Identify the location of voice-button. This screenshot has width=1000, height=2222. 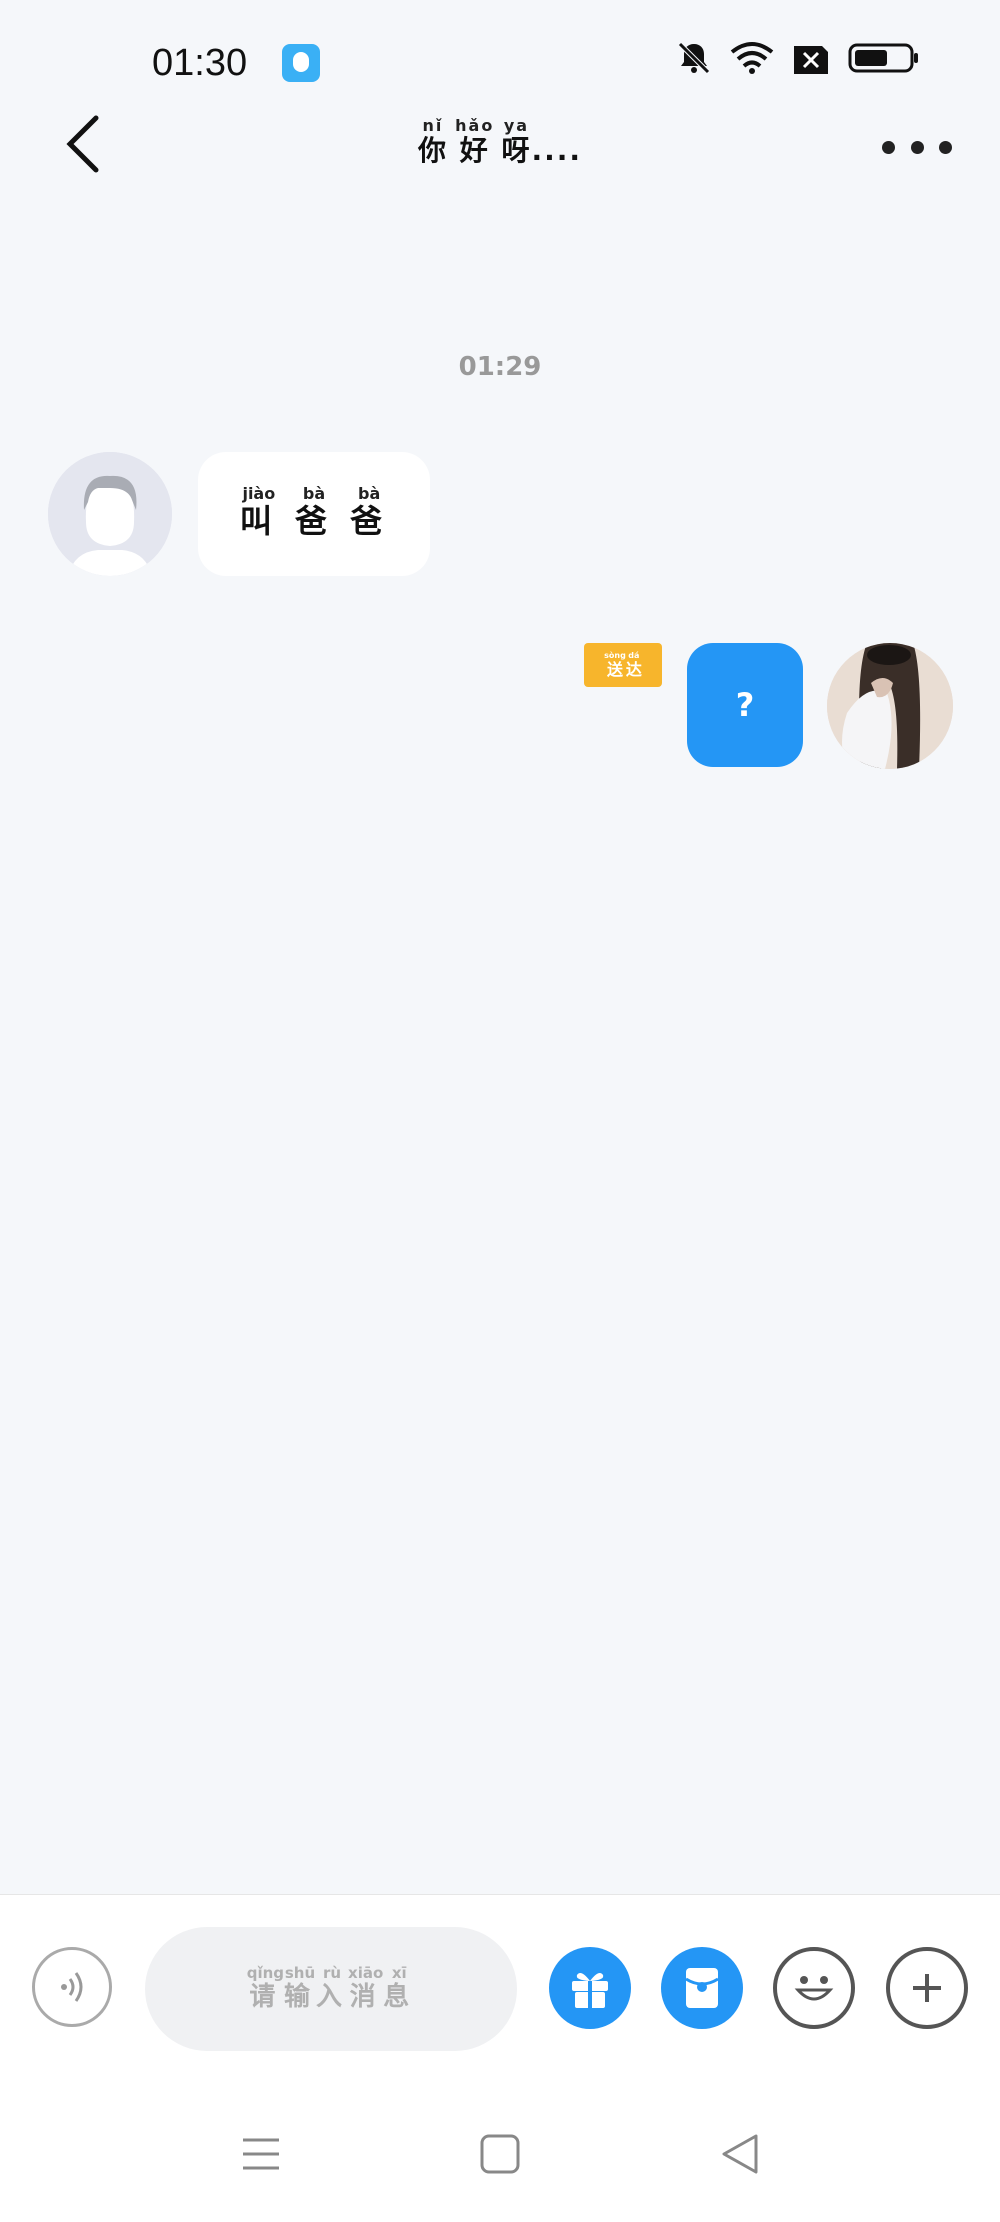
(72, 1987).